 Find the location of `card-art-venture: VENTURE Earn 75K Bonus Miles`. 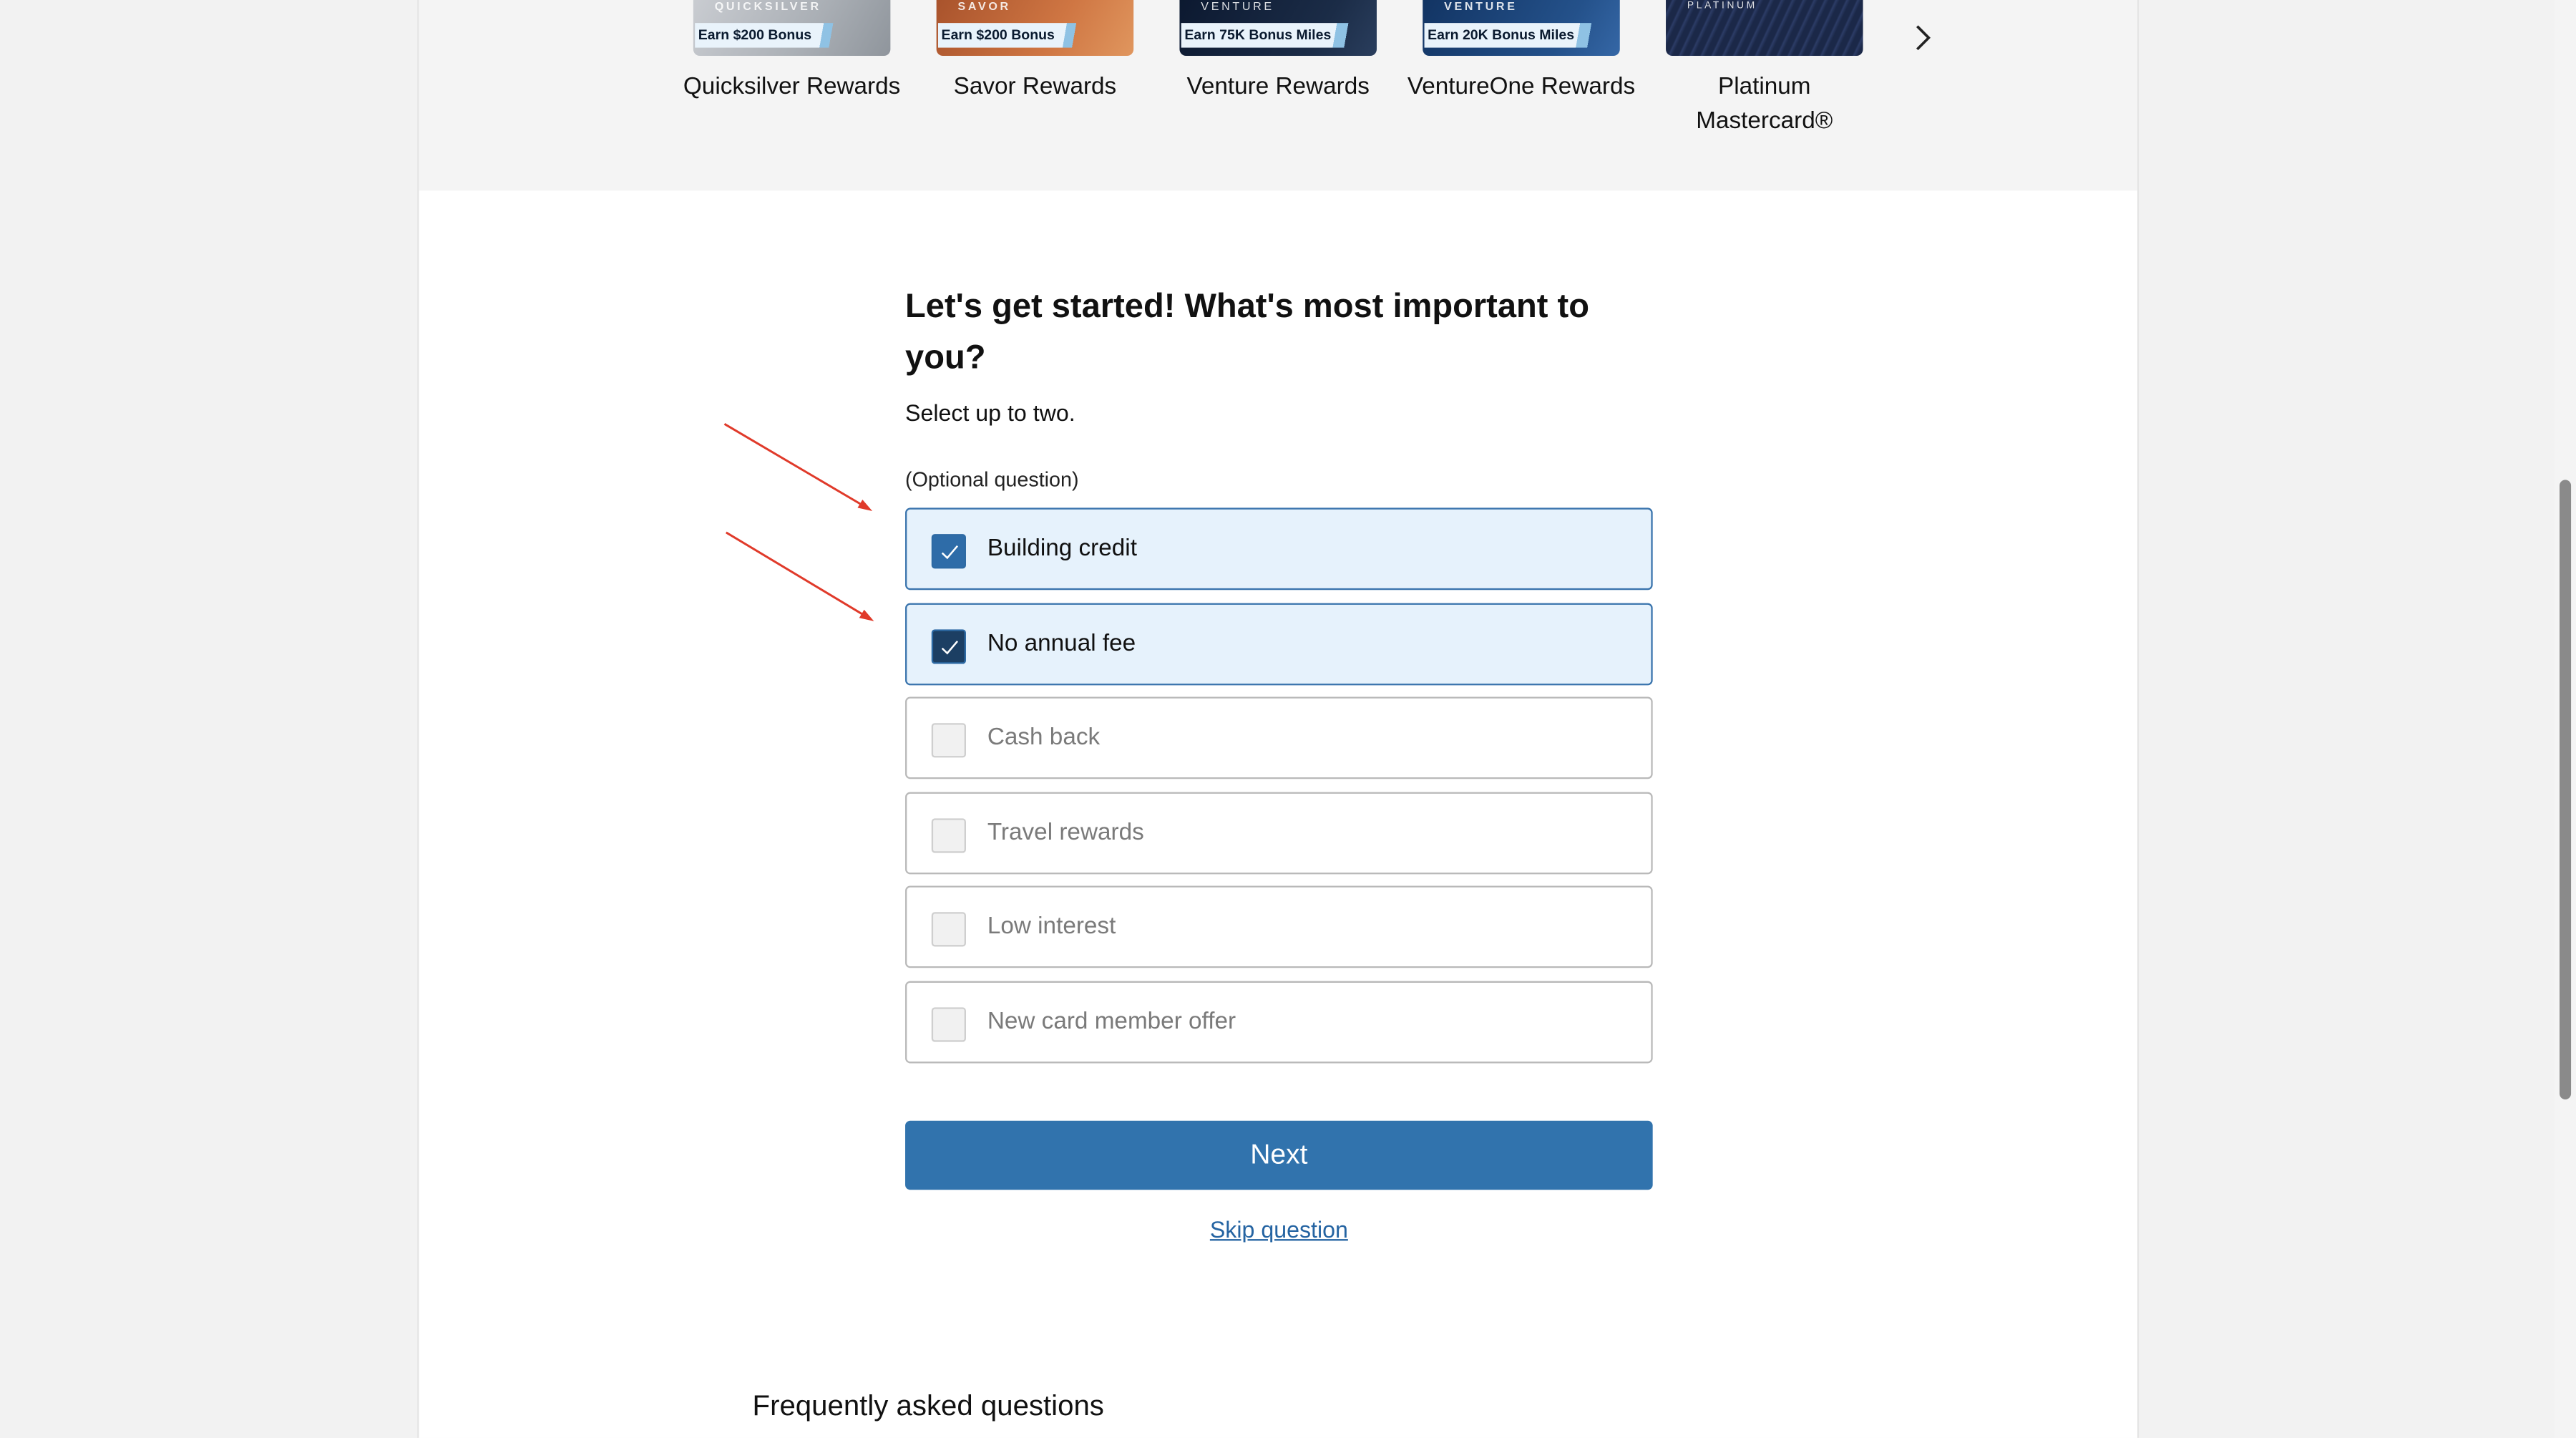

card-art-venture: VENTURE Earn 75K Bonus Miles is located at coordinates (1278, 28).